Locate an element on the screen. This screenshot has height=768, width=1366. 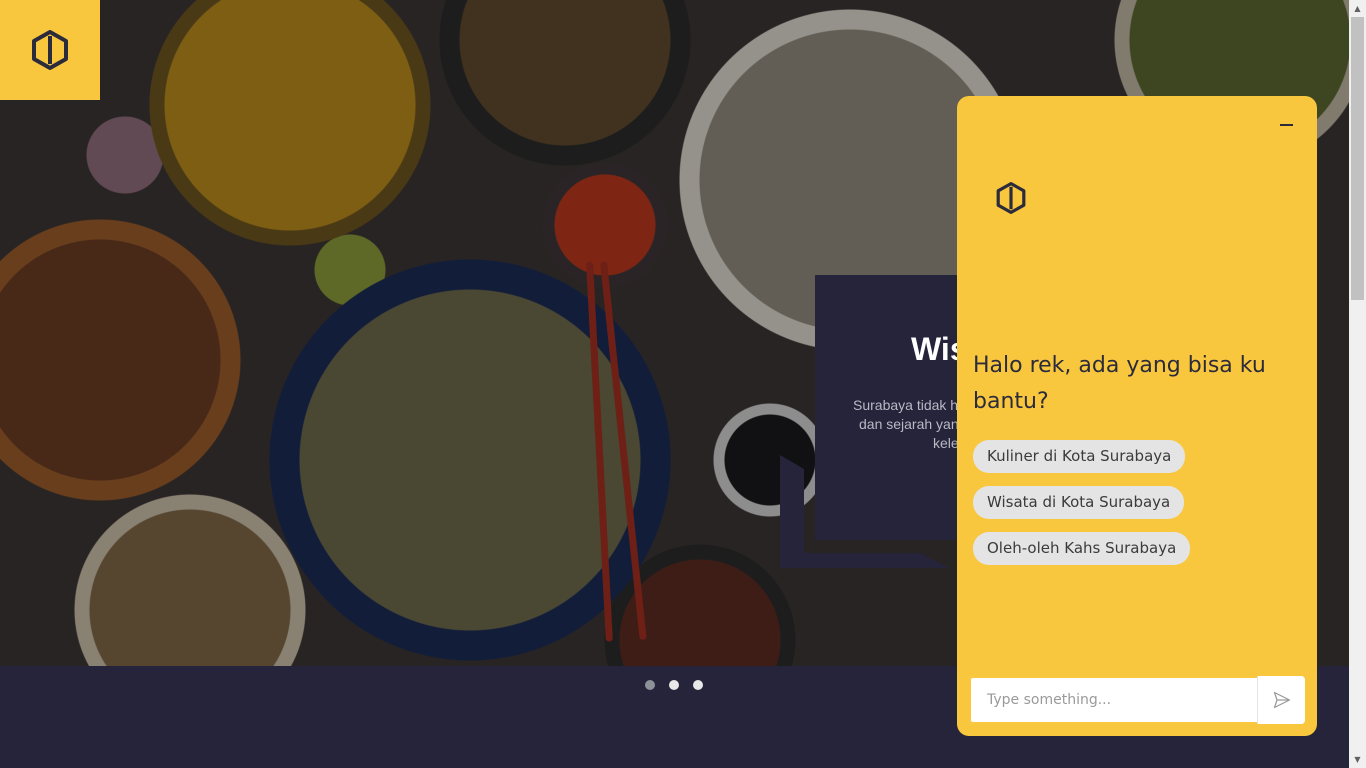
send-icon is located at coordinates (1281, 700).